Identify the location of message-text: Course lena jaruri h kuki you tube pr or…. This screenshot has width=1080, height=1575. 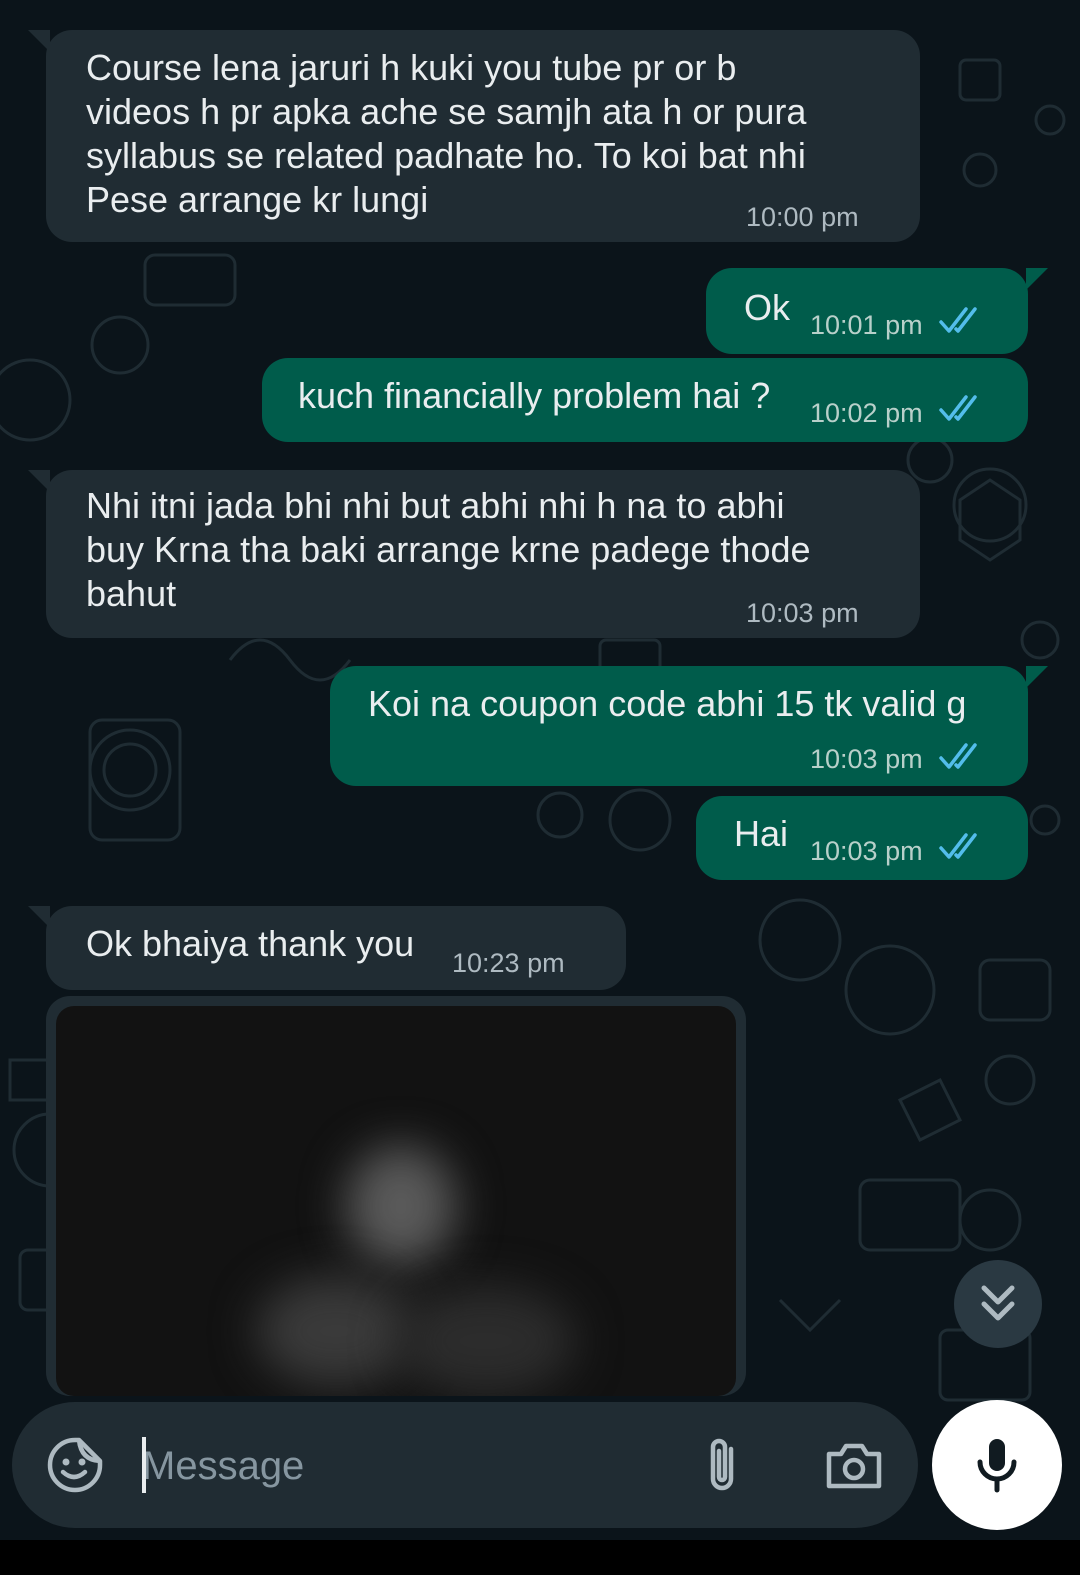
(446, 133).